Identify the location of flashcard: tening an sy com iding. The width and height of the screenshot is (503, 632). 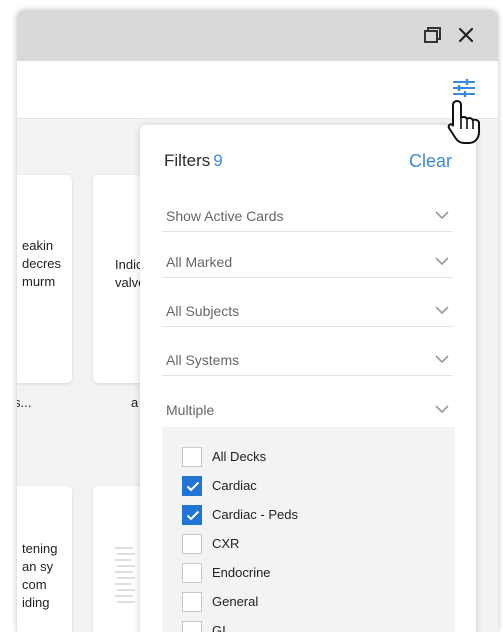
(44, 559).